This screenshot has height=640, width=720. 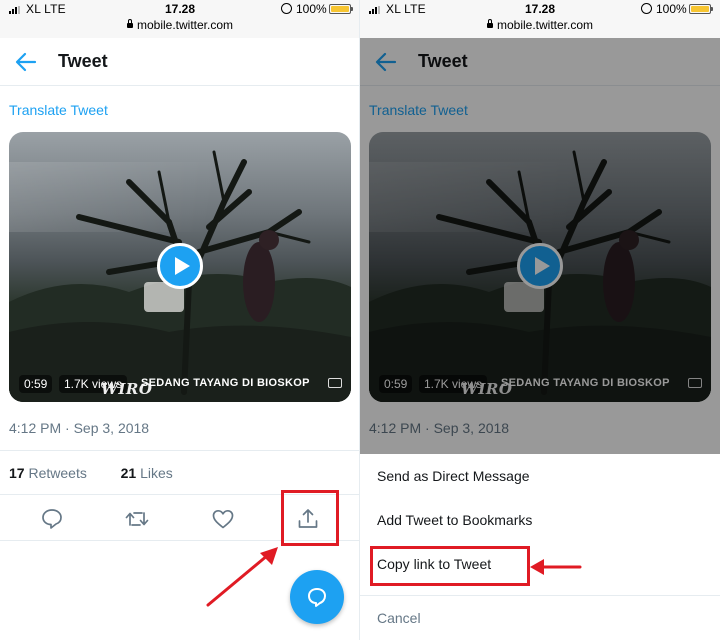 I want to click on add-bookmark-option: Add Tweet to Bookmarks, so click(x=454, y=520).